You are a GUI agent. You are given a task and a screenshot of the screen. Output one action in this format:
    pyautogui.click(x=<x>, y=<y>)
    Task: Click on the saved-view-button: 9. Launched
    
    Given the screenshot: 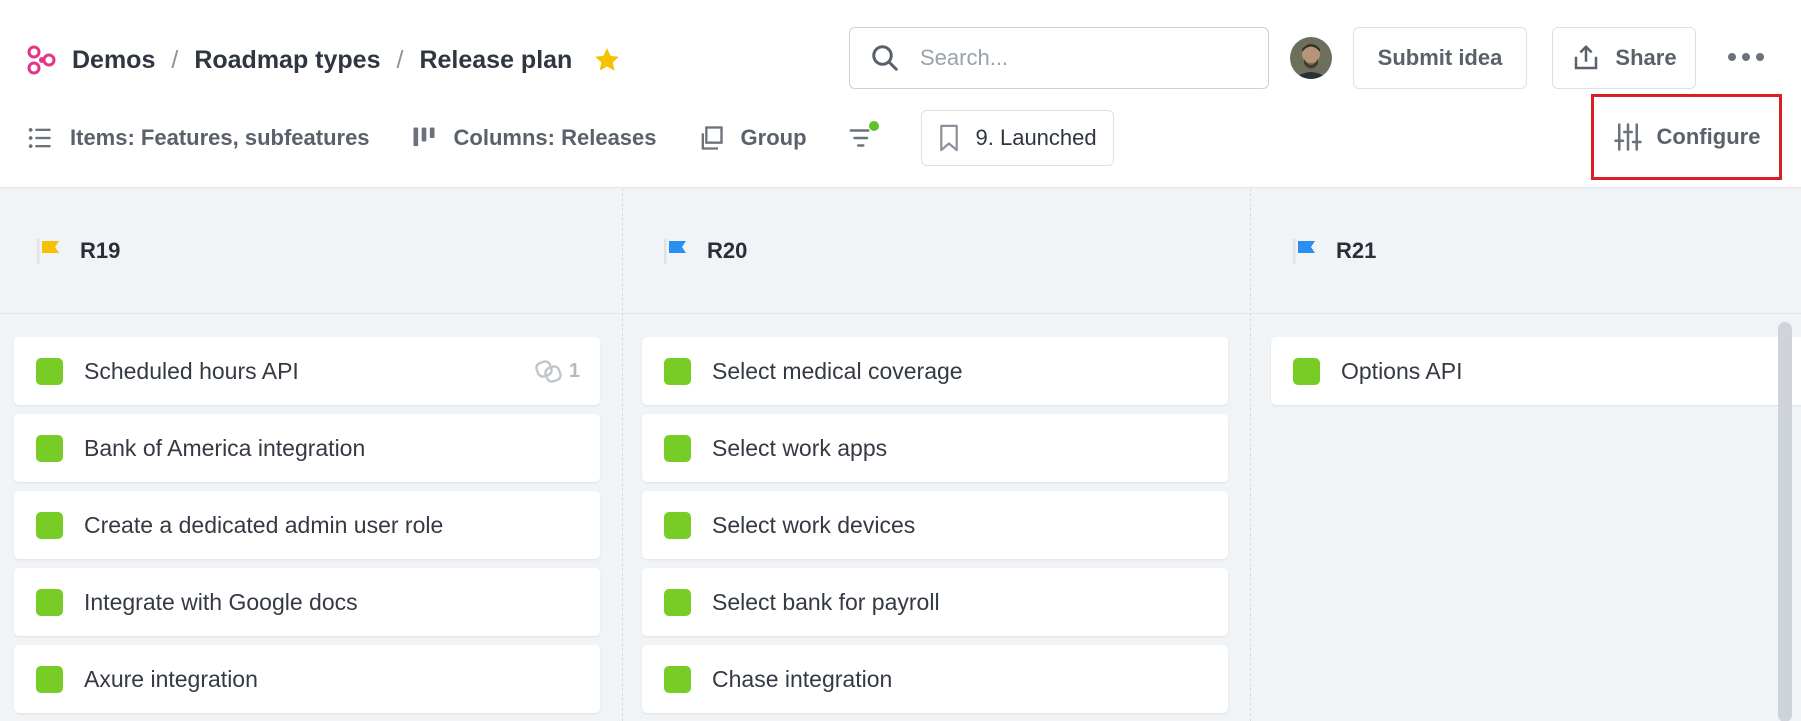 What is the action you would take?
    pyautogui.click(x=1017, y=138)
    